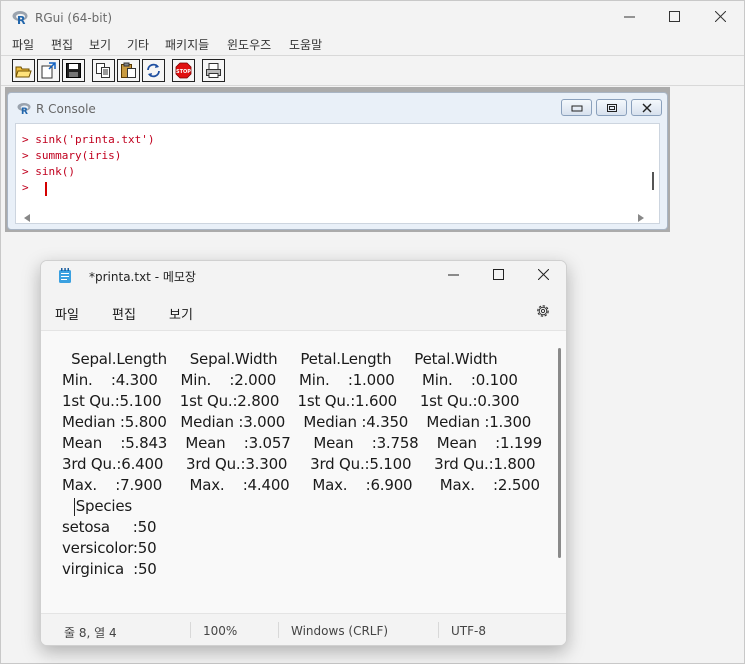 Image resolution: width=745 pixels, height=664 pixels. Describe the element at coordinates (543, 311) in the screenshot. I see `settings-gear-icon` at that location.